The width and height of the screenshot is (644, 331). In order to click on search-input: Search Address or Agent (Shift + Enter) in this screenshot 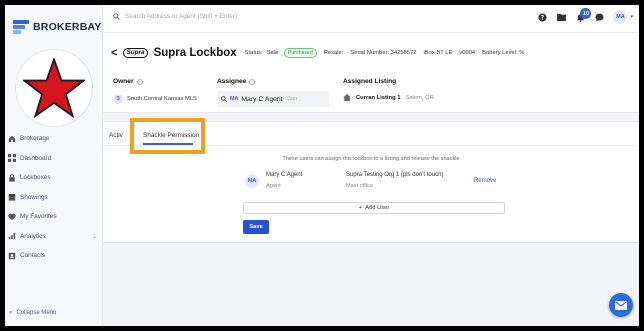, I will do `click(175, 16)`.